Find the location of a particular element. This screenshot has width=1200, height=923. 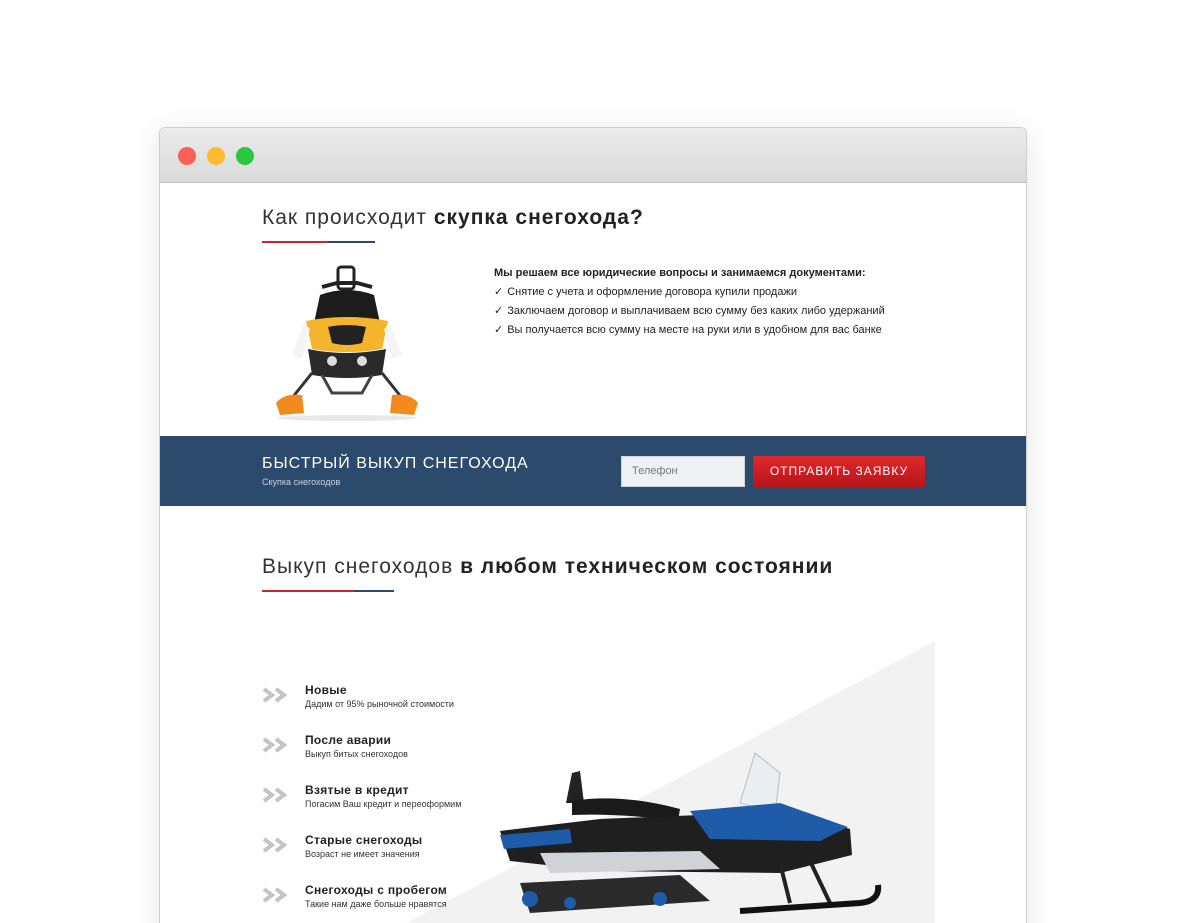

window-titlebar is located at coordinates (593, 155).